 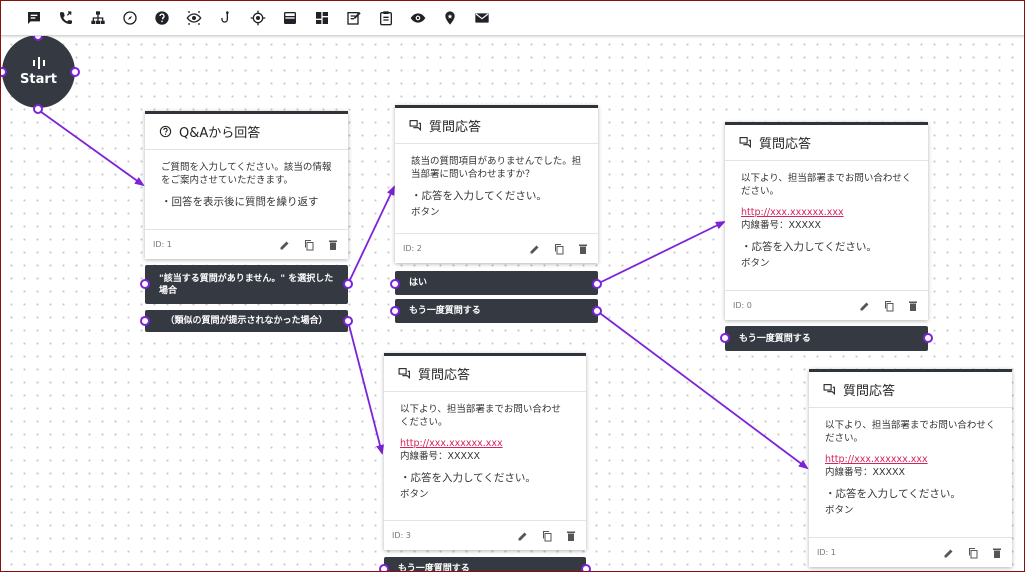 I want to click on branch-label: （類似の質問が提示されなかった場合）, so click(x=246, y=321).